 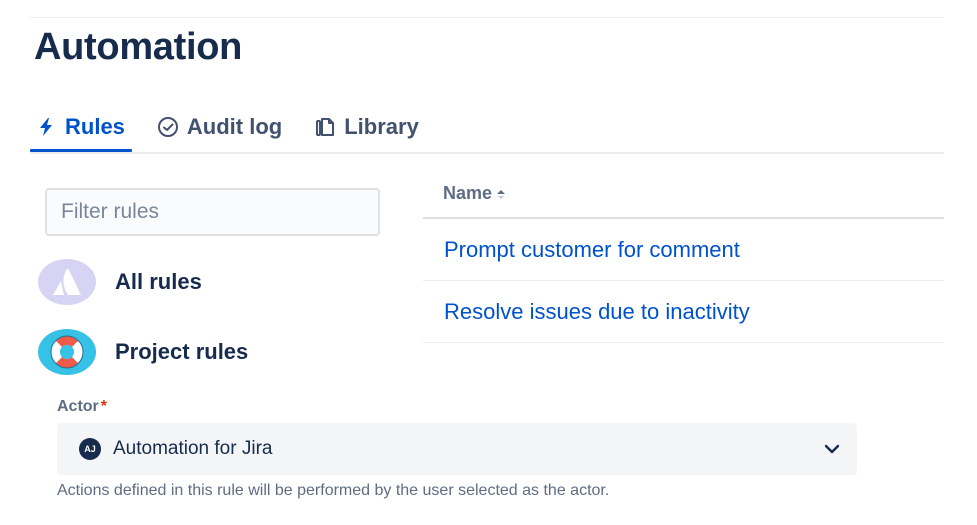 What do you see at coordinates (95, 126) in the screenshot?
I see `tab-rules-label: Rules` at bounding box center [95, 126].